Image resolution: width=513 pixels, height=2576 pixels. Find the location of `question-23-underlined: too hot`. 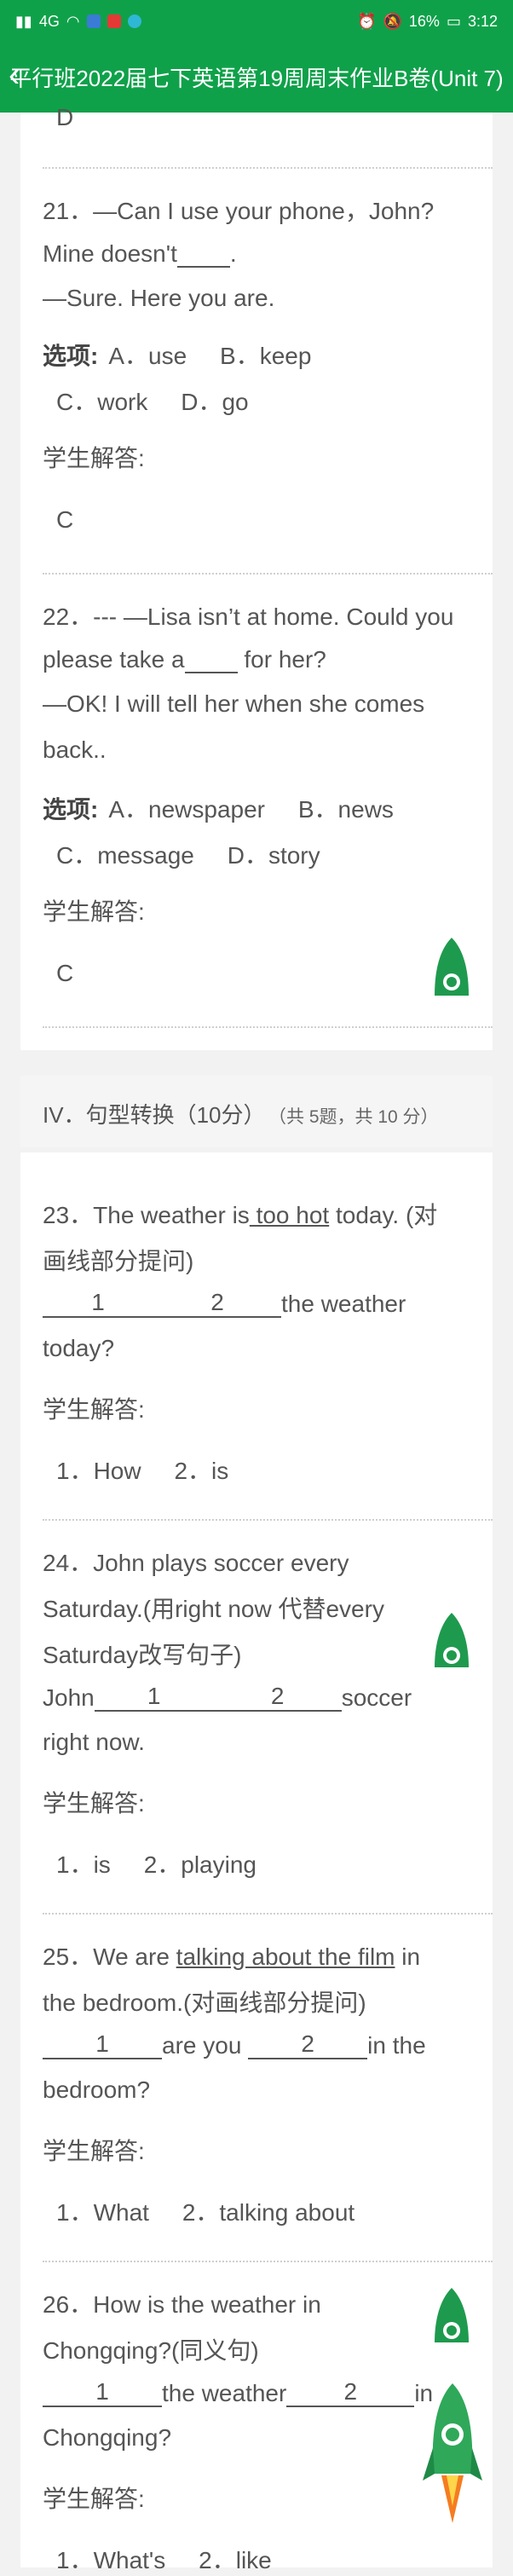

question-23-underlined: too hot is located at coordinates (289, 1215).